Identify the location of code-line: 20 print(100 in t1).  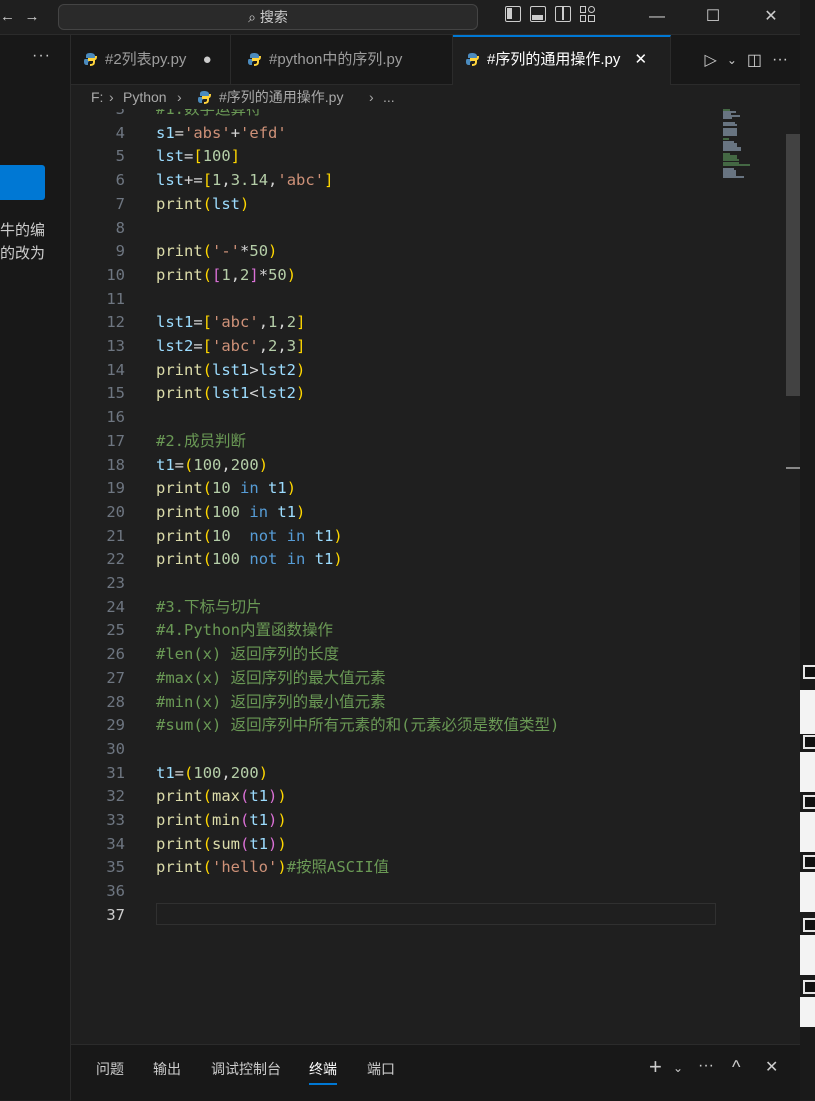
(428, 512).